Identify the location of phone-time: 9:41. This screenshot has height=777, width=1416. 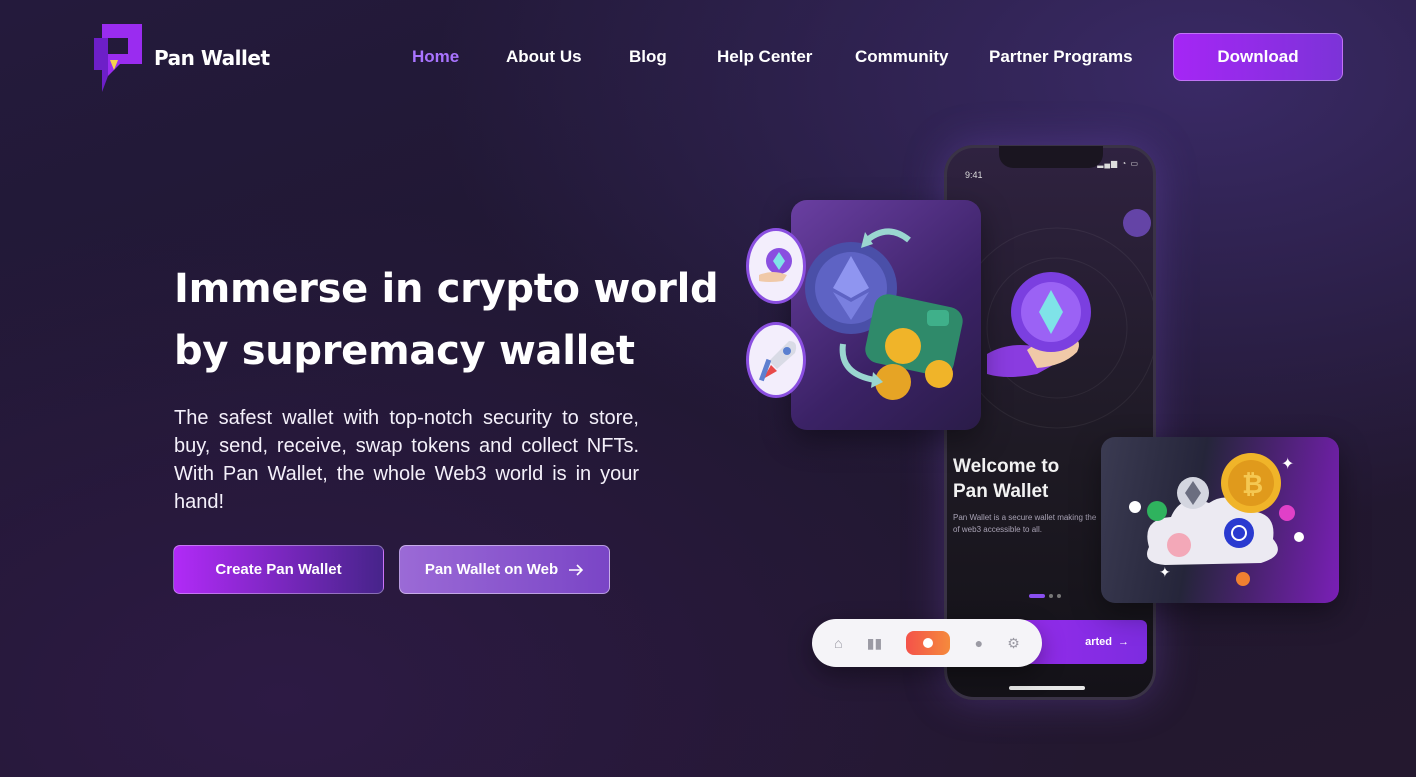
(974, 175).